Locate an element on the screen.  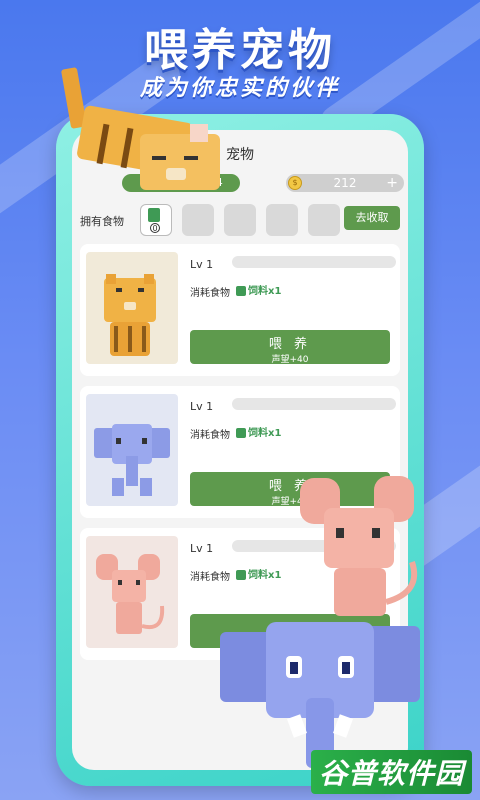
collect-button: 去收取 is located at coordinates (372, 218).